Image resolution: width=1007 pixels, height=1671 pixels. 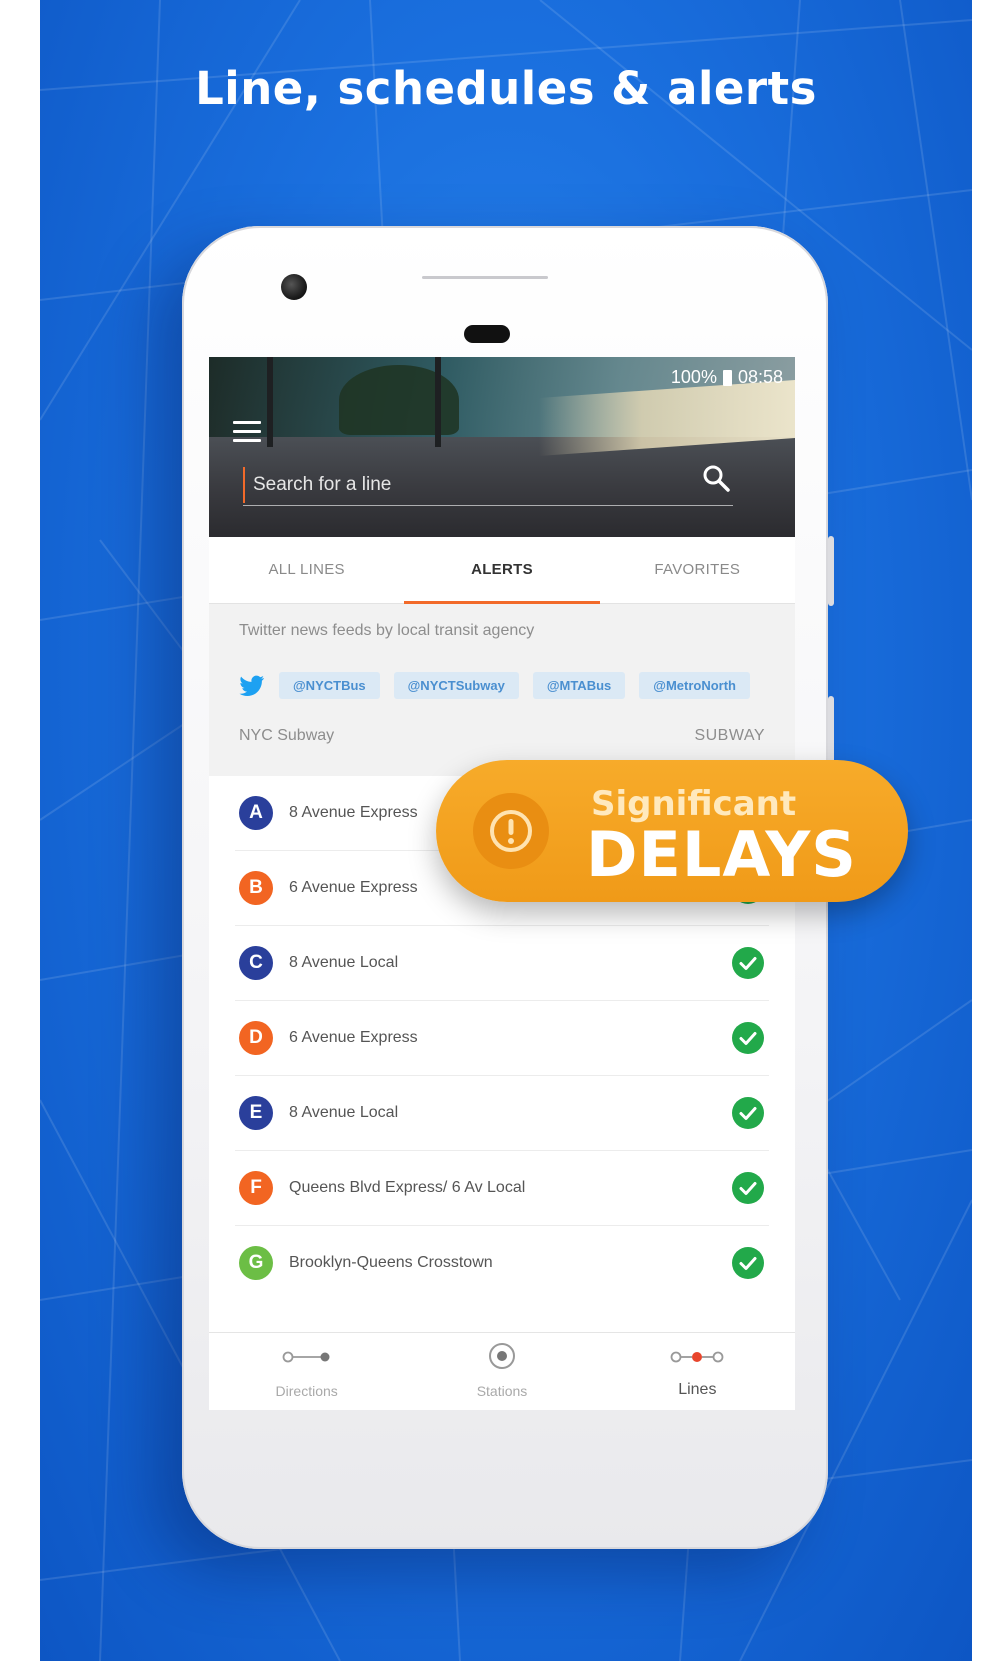 I want to click on stations-icon, so click(x=501, y=1356).